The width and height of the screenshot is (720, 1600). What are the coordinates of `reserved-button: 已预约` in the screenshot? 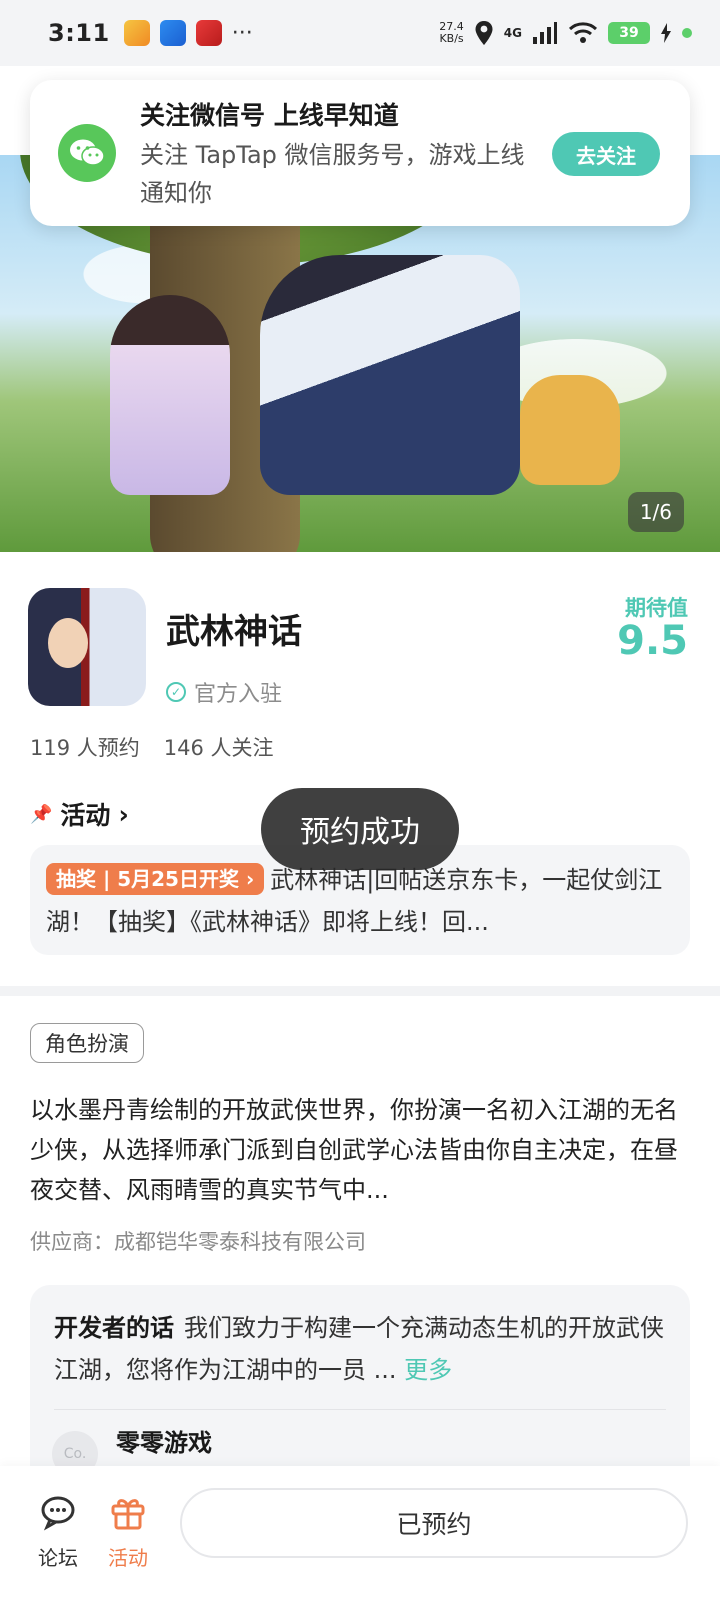 It's located at (434, 1523).